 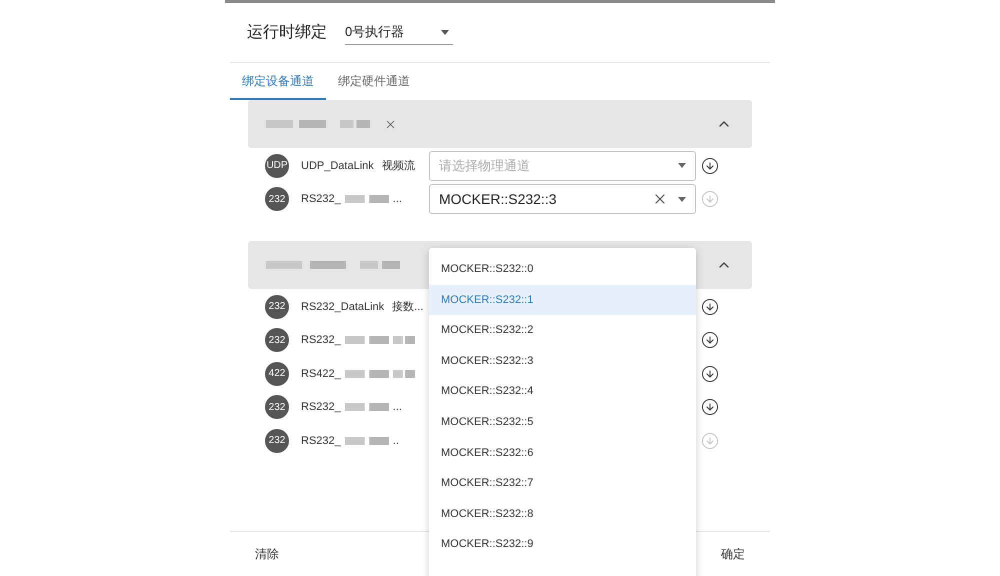 What do you see at coordinates (562, 330) in the screenshot?
I see `dropdown-option: MOCKER::S232::2` at bounding box center [562, 330].